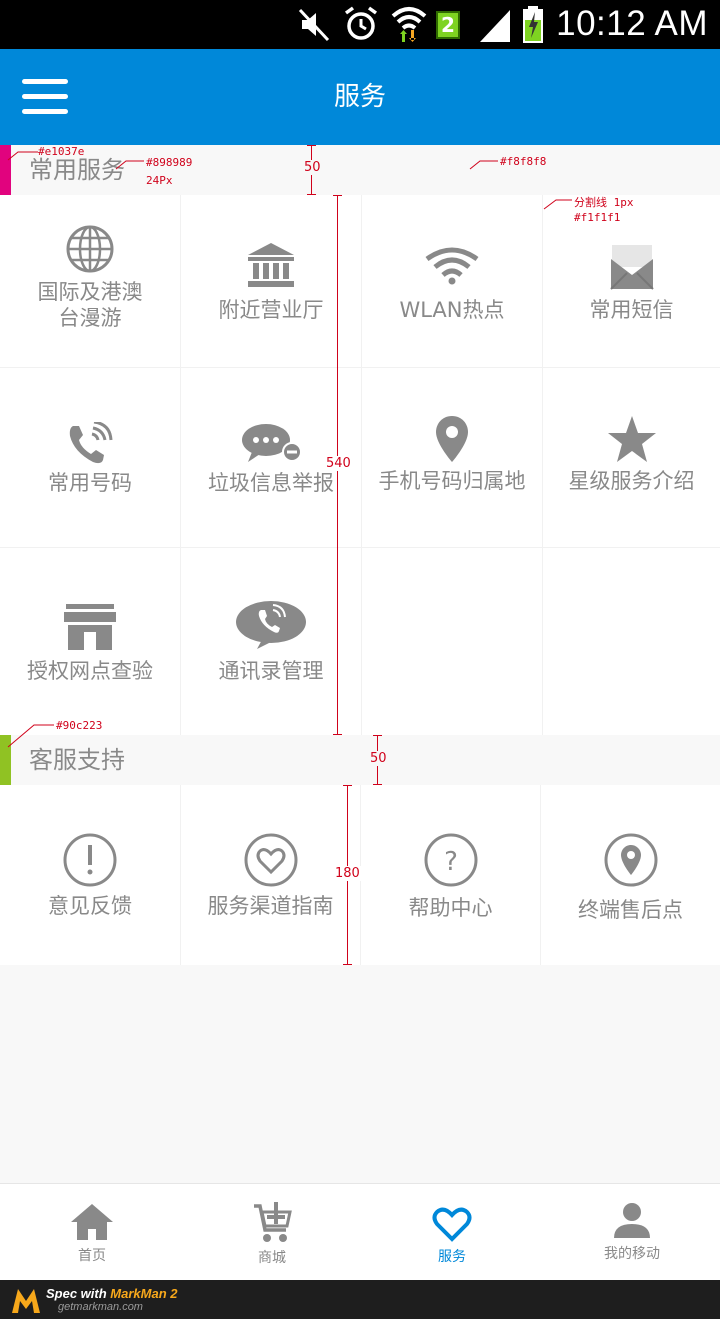  I want to click on tab-label: 首页, so click(92, 1256).